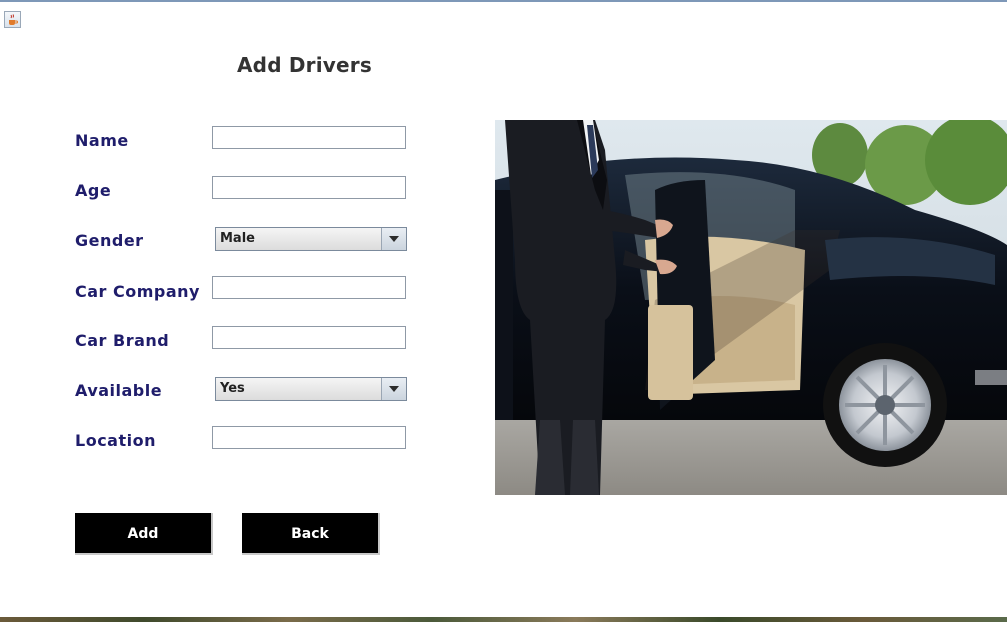 Image resolution: width=1007 pixels, height=622 pixels. What do you see at coordinates (137, 291) in the screenshot?
I see `car-company-label: Car Company` at bounding box center [137, 291].